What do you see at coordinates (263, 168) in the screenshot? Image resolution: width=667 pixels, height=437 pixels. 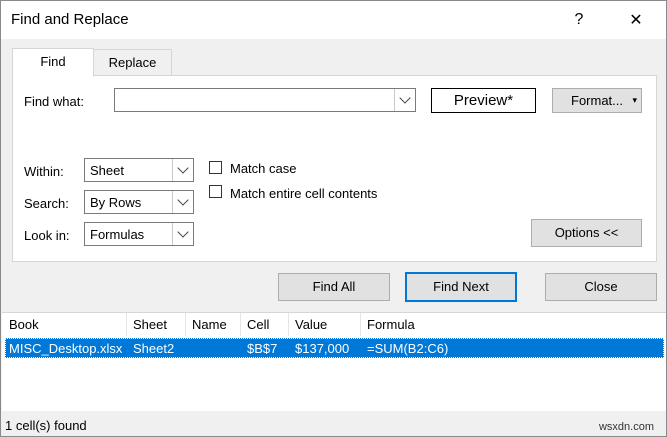 I see `match-case-label: Match case` at bounding box center [263, 168].